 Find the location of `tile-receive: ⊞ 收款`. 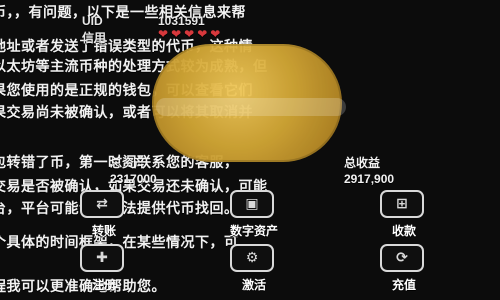

tile-receive: ⊞ 收款 is located at coordinates (404, 213).